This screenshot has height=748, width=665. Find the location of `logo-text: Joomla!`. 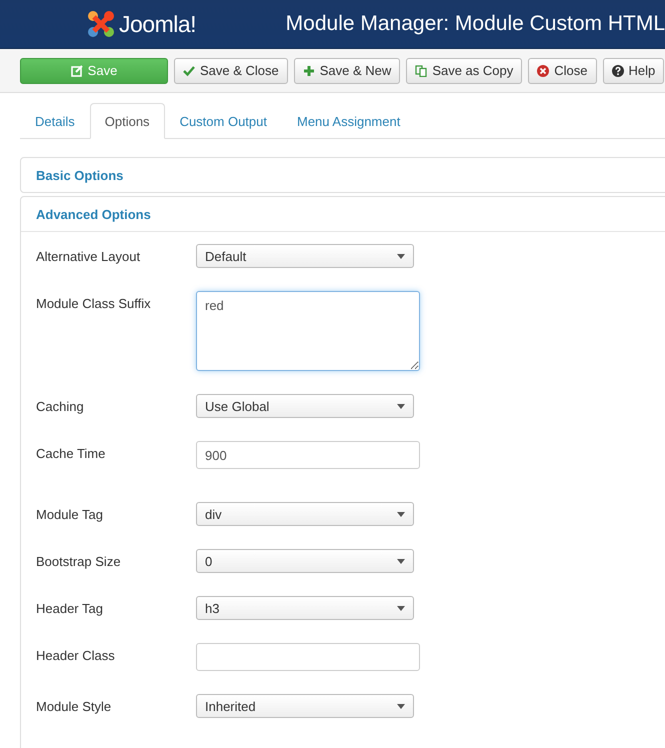

logo-text: Joomla! is located at coordinates (157, 24).